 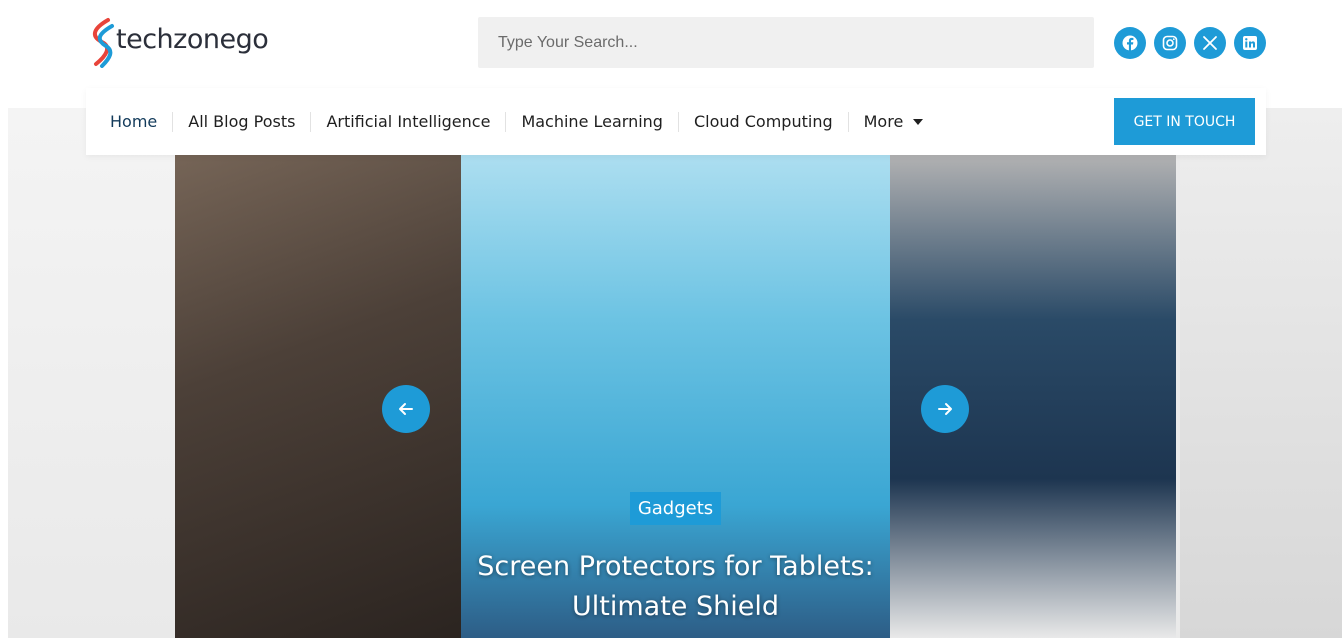 I want to click on social-links, so click(x=1190, y=43).